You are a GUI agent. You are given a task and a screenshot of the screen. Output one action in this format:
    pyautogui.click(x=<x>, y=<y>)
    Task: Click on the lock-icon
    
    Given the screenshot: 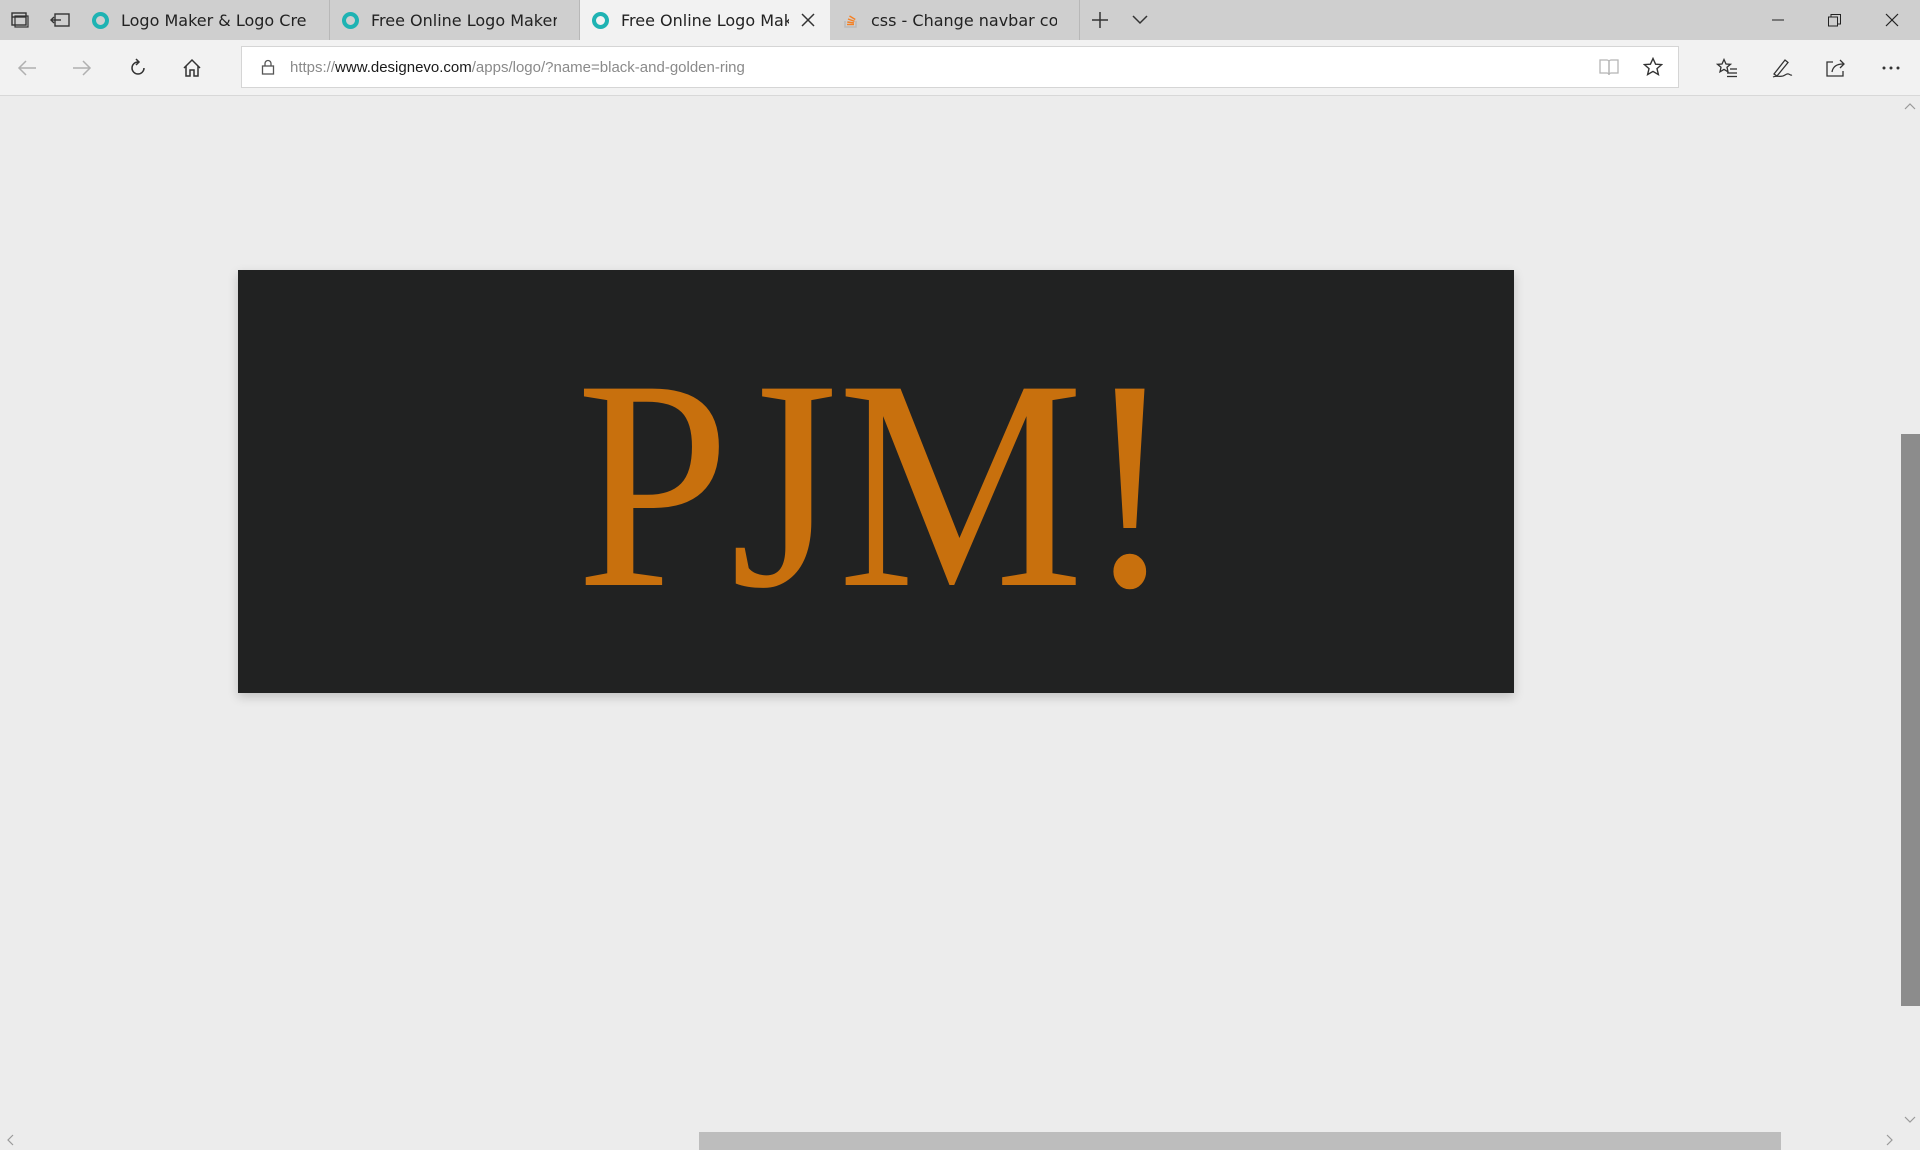 What is the action you would take?
    pyautogui.click(x=268, y=67)
    